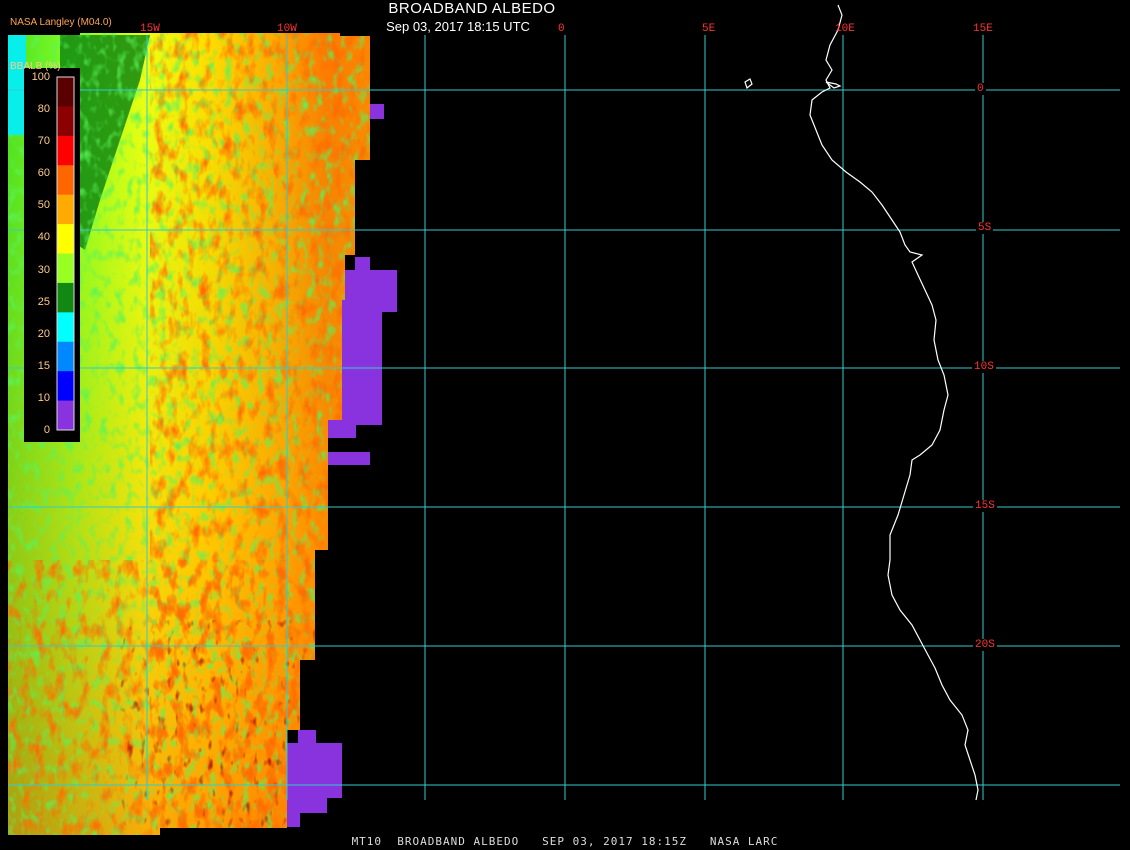 This screenshot has width=1130, height=850. Describe the element at coordinates (561, 29) in the screenshot. I see `longitude-label: 0` at that location.